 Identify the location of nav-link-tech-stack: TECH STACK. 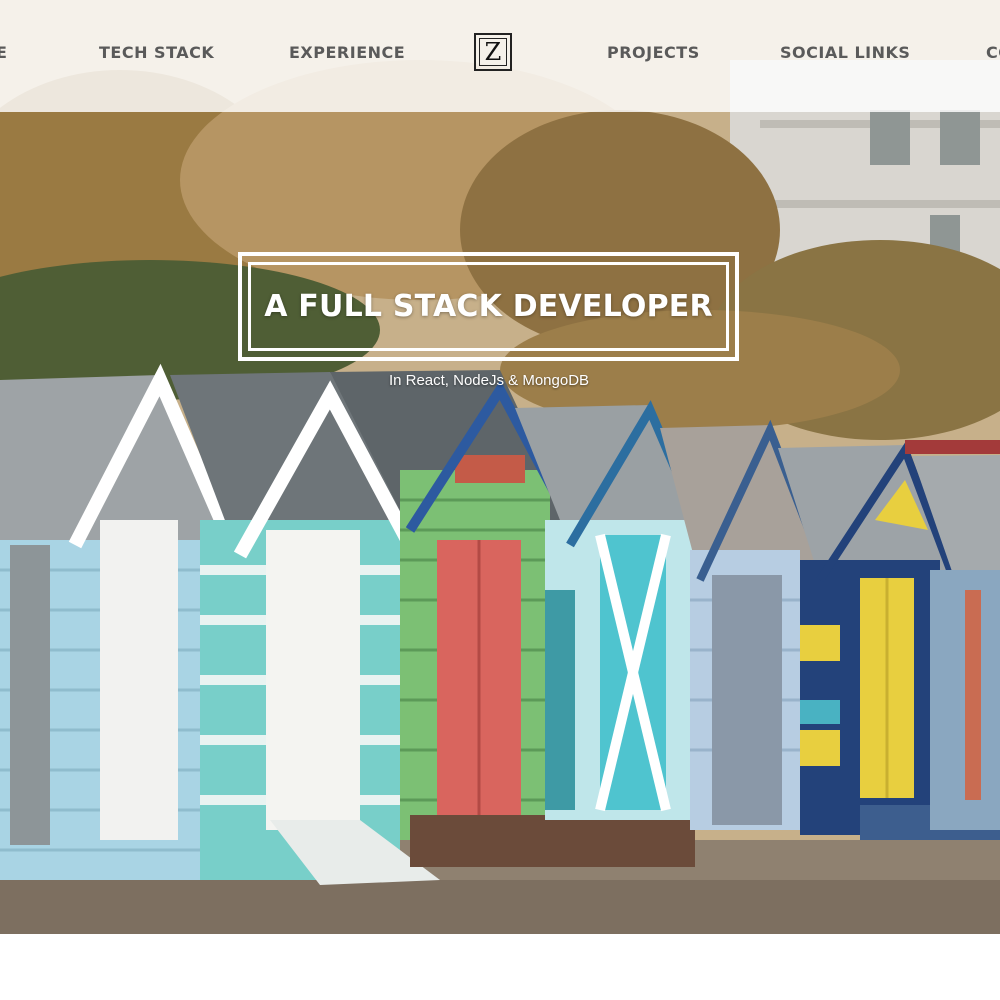
(156, 53).